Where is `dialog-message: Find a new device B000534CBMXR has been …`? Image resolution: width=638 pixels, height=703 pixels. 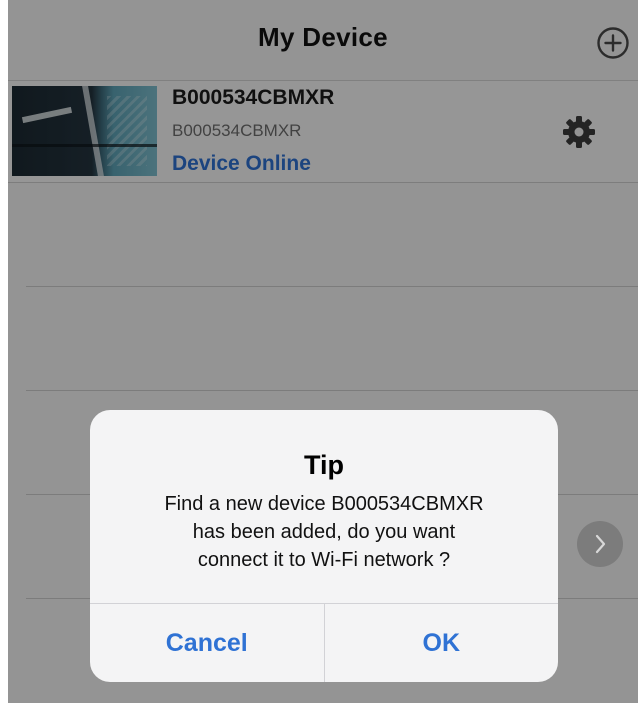 dialog-message: Find a new device B000534CBMXR has been … is located at coordinates (324, 532).